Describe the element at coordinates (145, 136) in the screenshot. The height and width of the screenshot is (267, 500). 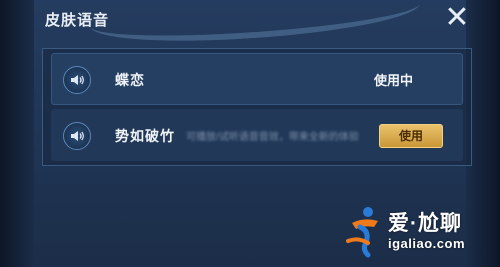
I see `voice-name: 势如破竹` at that location.